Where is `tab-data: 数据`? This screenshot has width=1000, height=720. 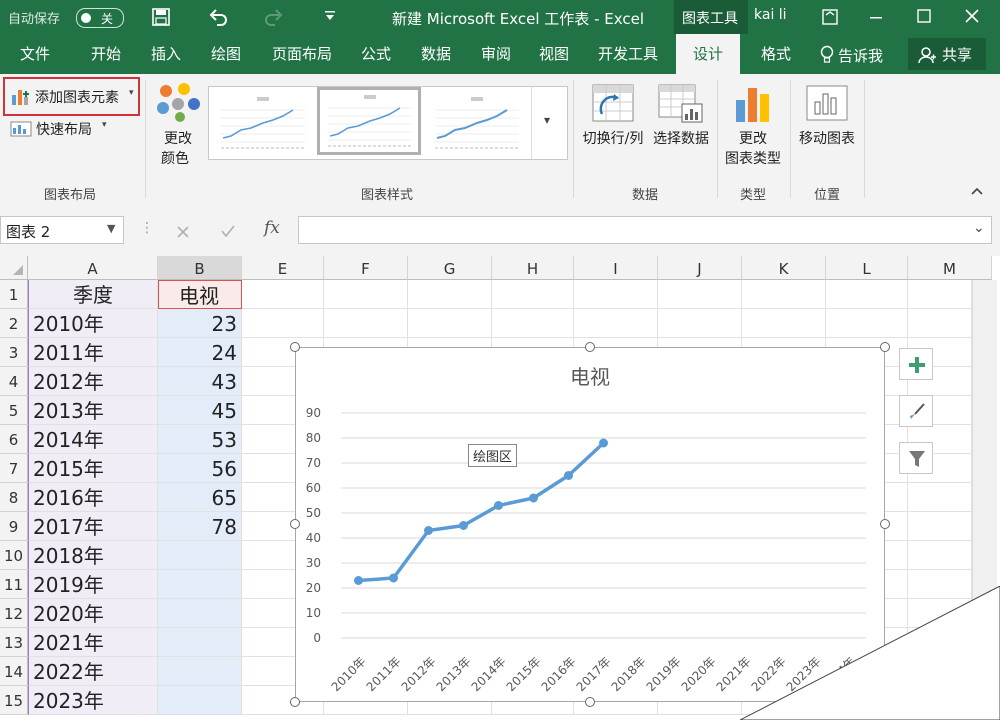
tab-data: 数据 is located at coordinates (436, 54).